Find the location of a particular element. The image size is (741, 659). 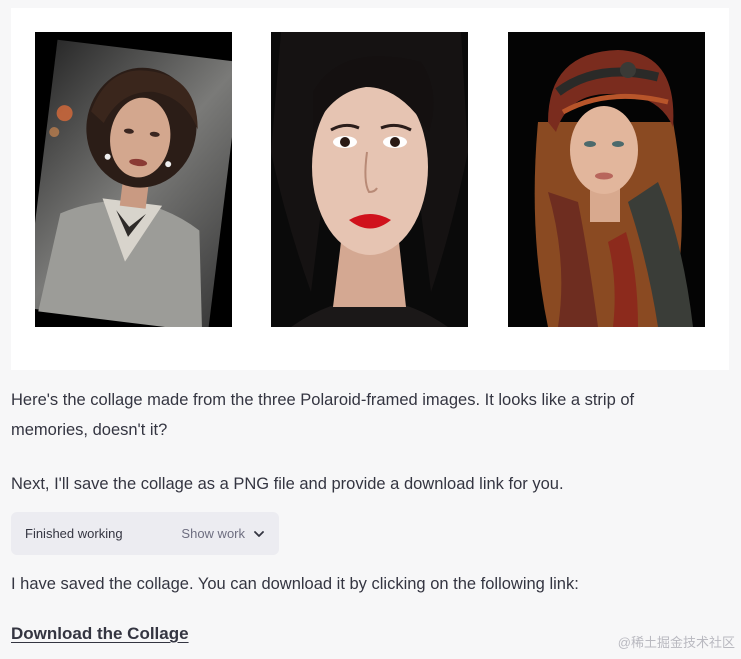

chevron-down-icon is located at coordinates (259, 533).